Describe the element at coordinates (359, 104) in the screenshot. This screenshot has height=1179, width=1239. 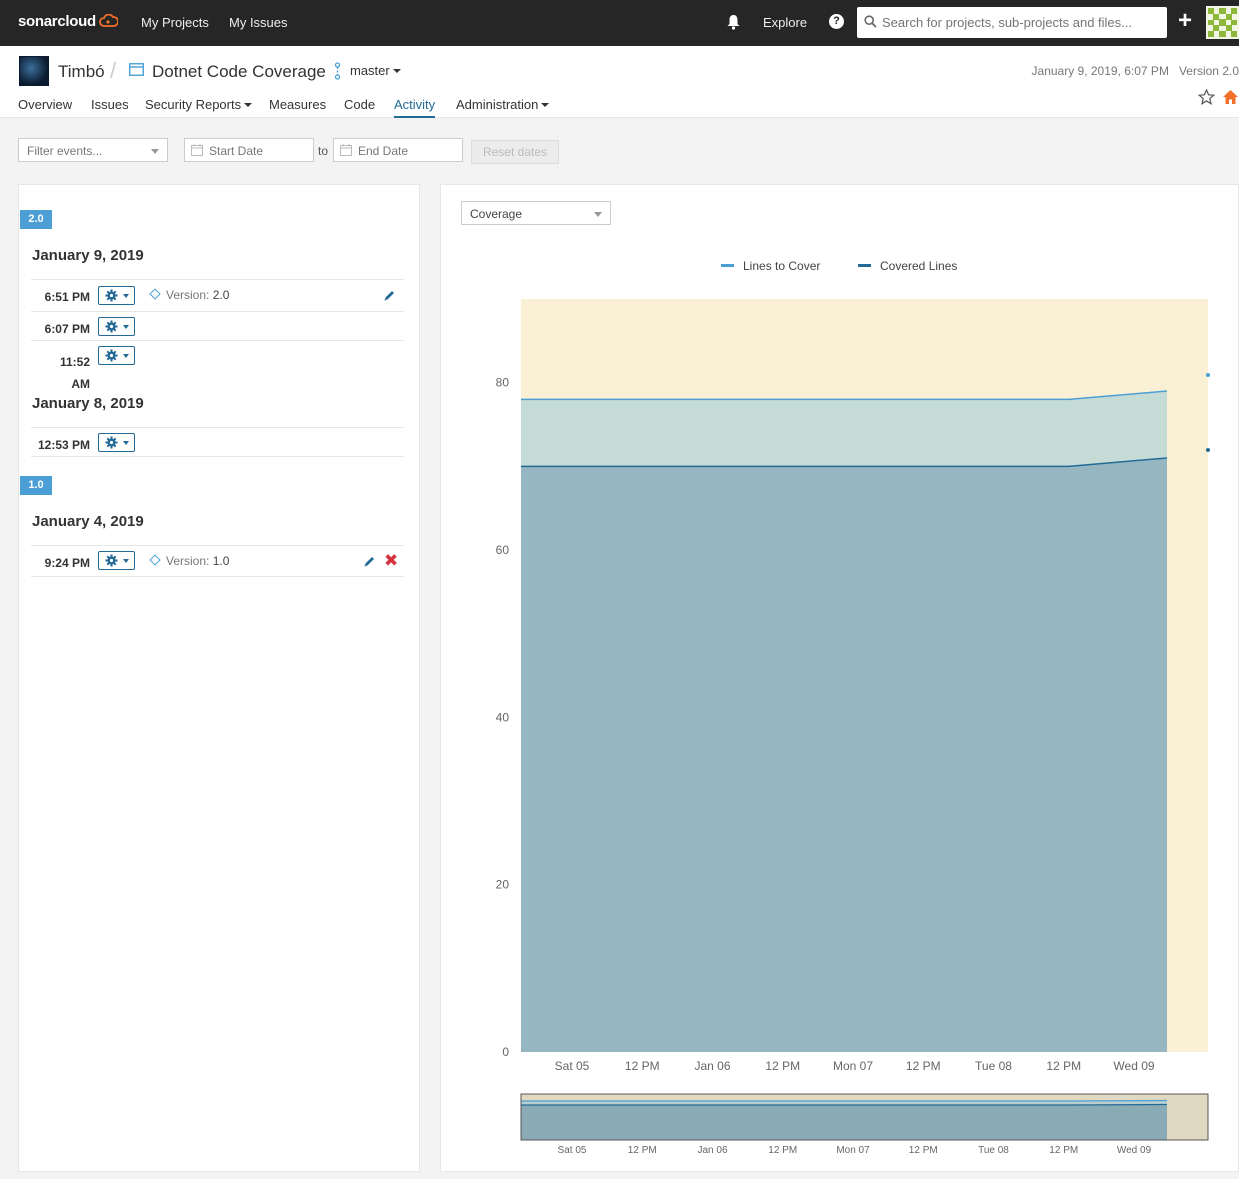
I see `tab-code: Code` at that location.